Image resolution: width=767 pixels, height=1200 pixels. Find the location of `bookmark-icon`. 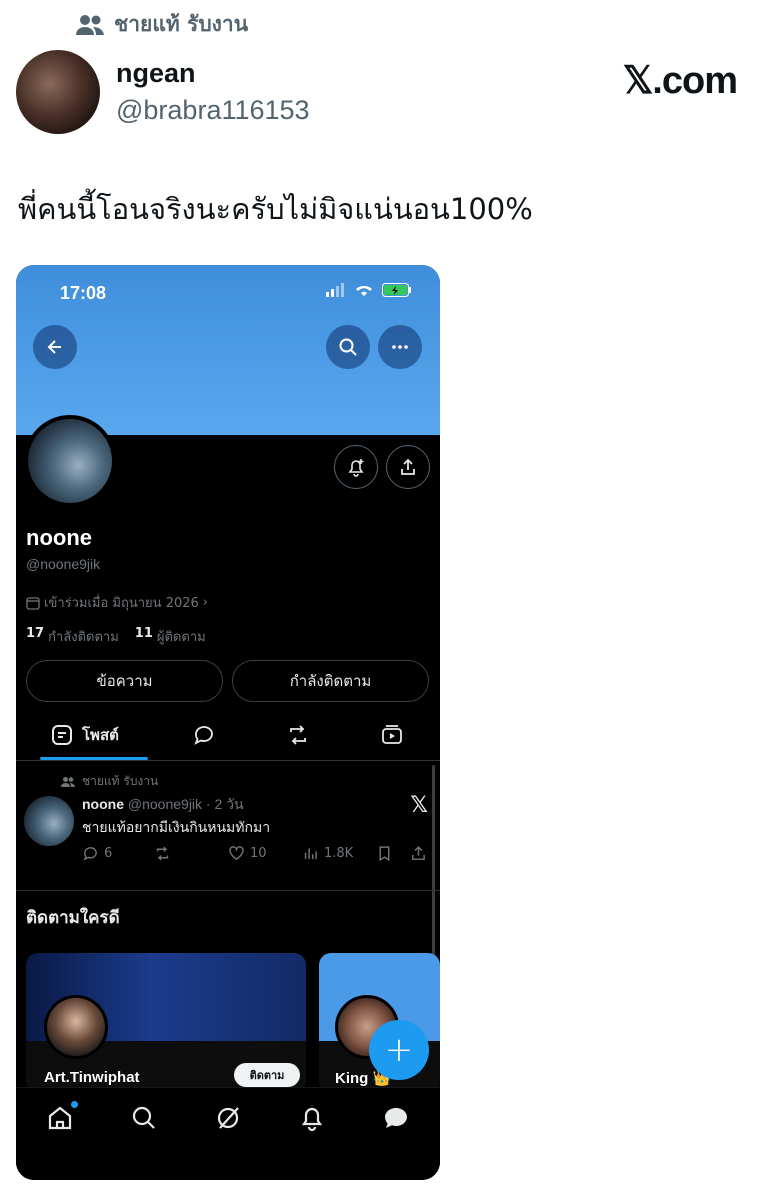

bookmark-icon is located at coordinates (384, 854).